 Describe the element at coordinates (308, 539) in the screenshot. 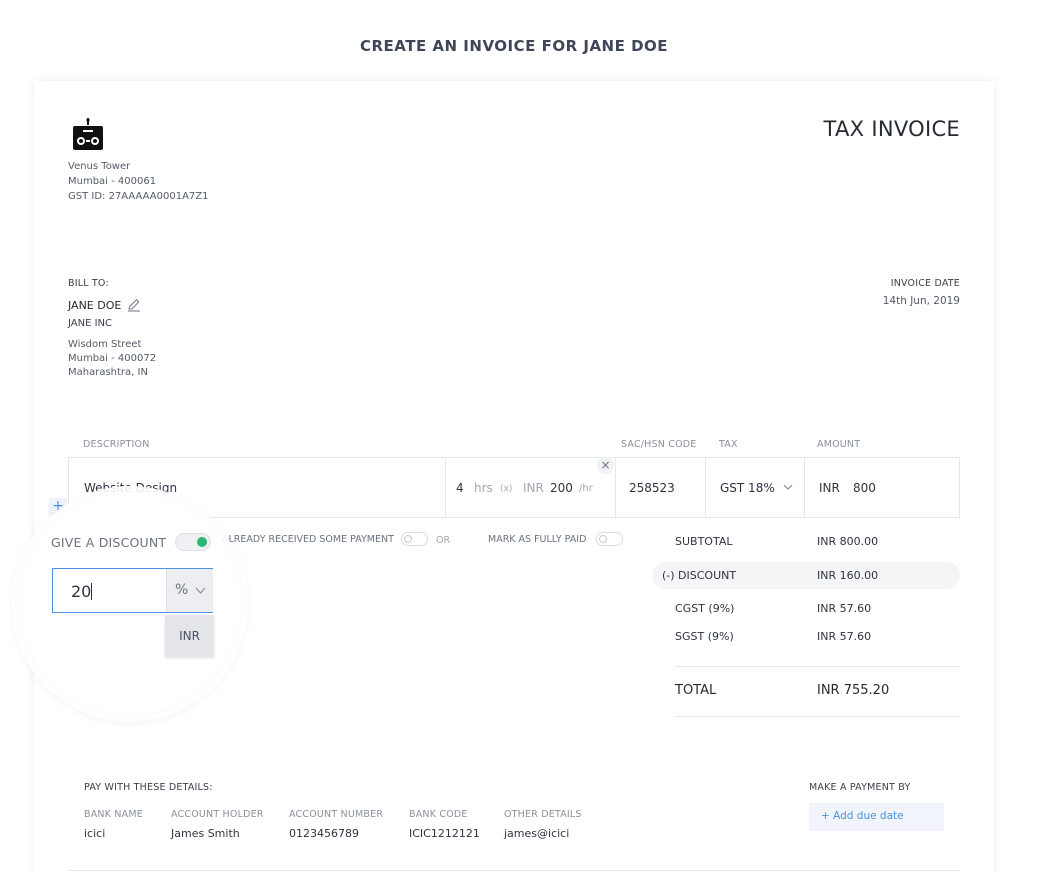

I see `received-payment-label: ALREADY RECEIVED SOME PAYMENT` at that location.